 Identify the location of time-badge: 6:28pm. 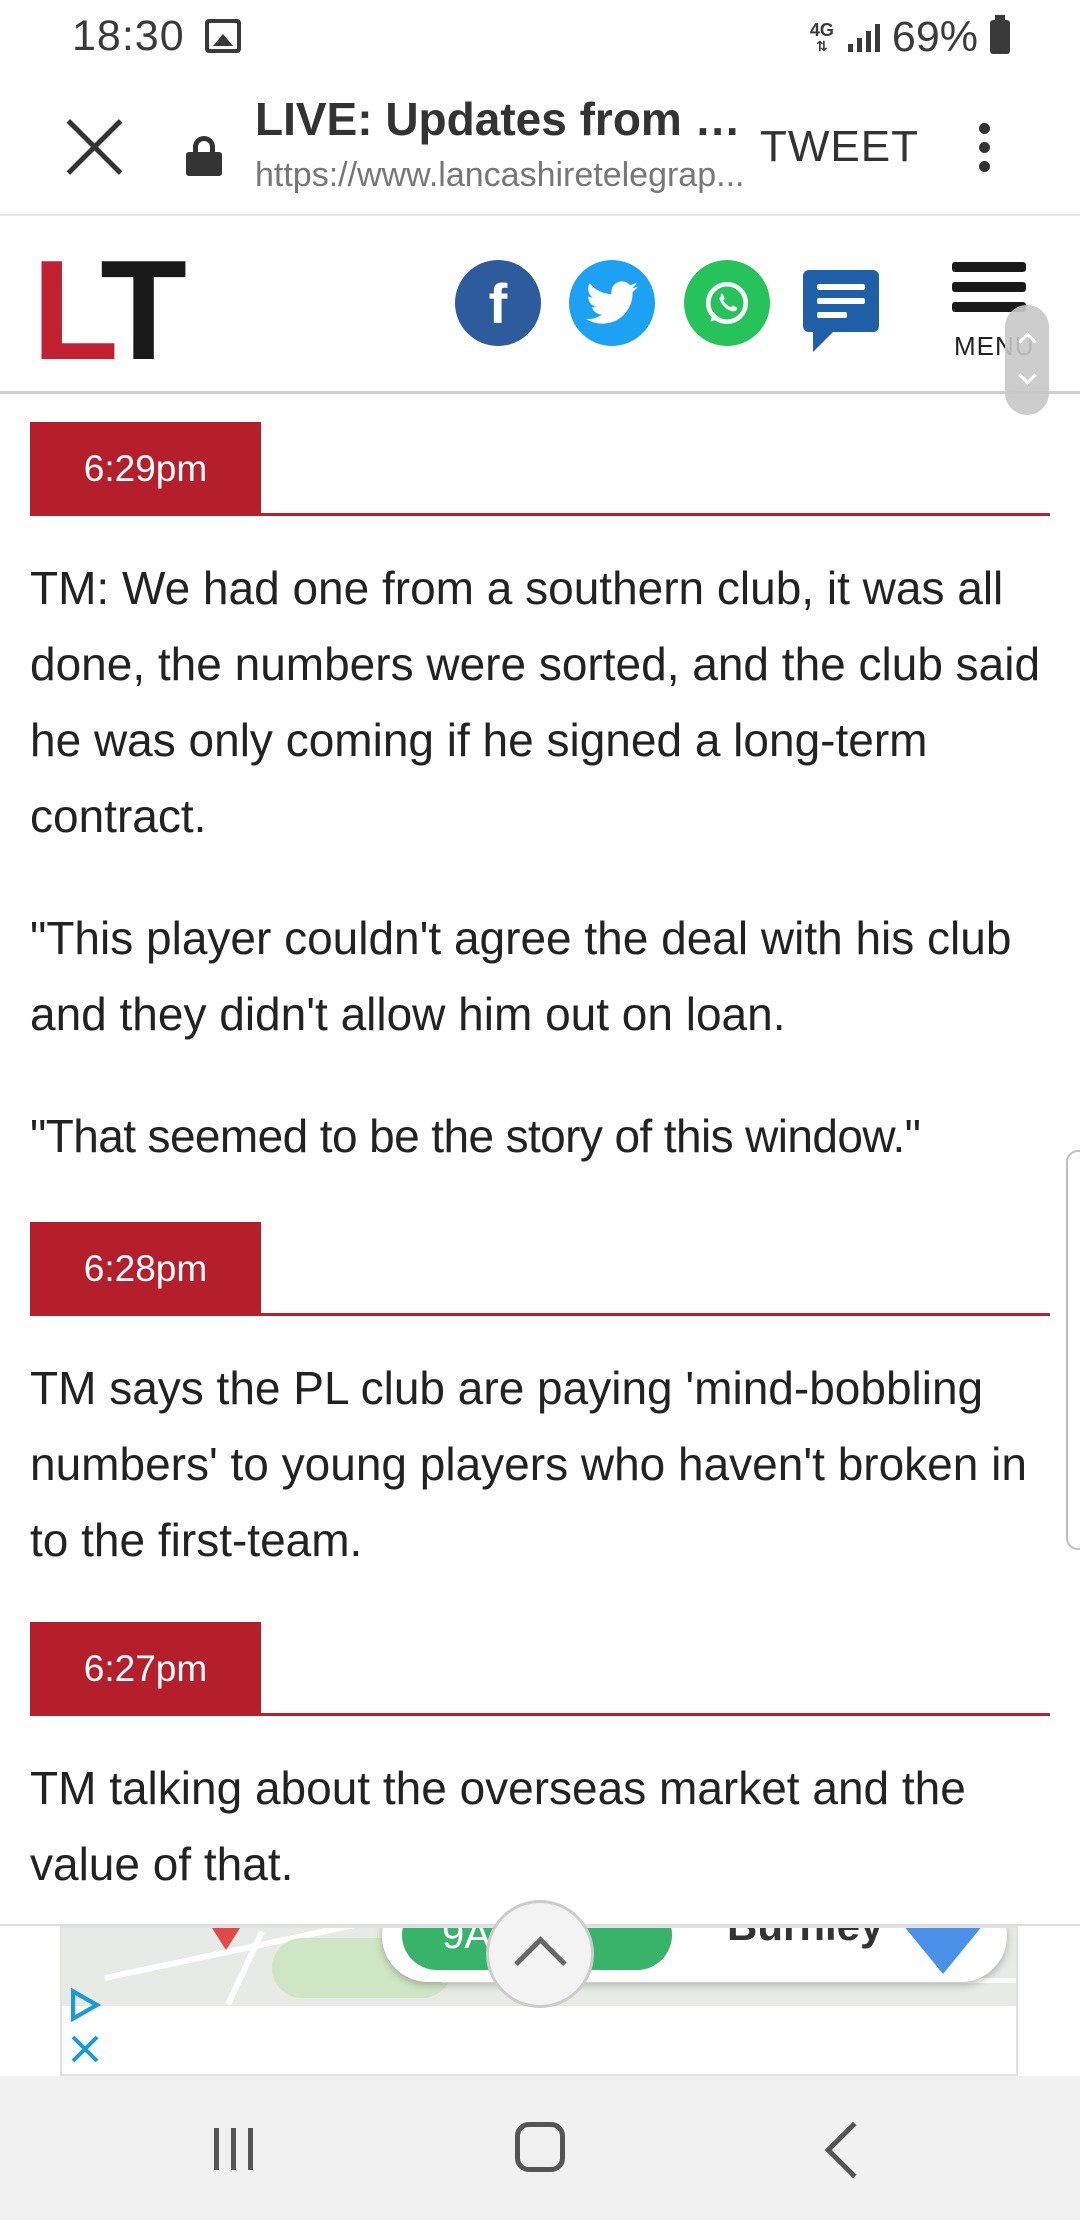
(145, 1269).